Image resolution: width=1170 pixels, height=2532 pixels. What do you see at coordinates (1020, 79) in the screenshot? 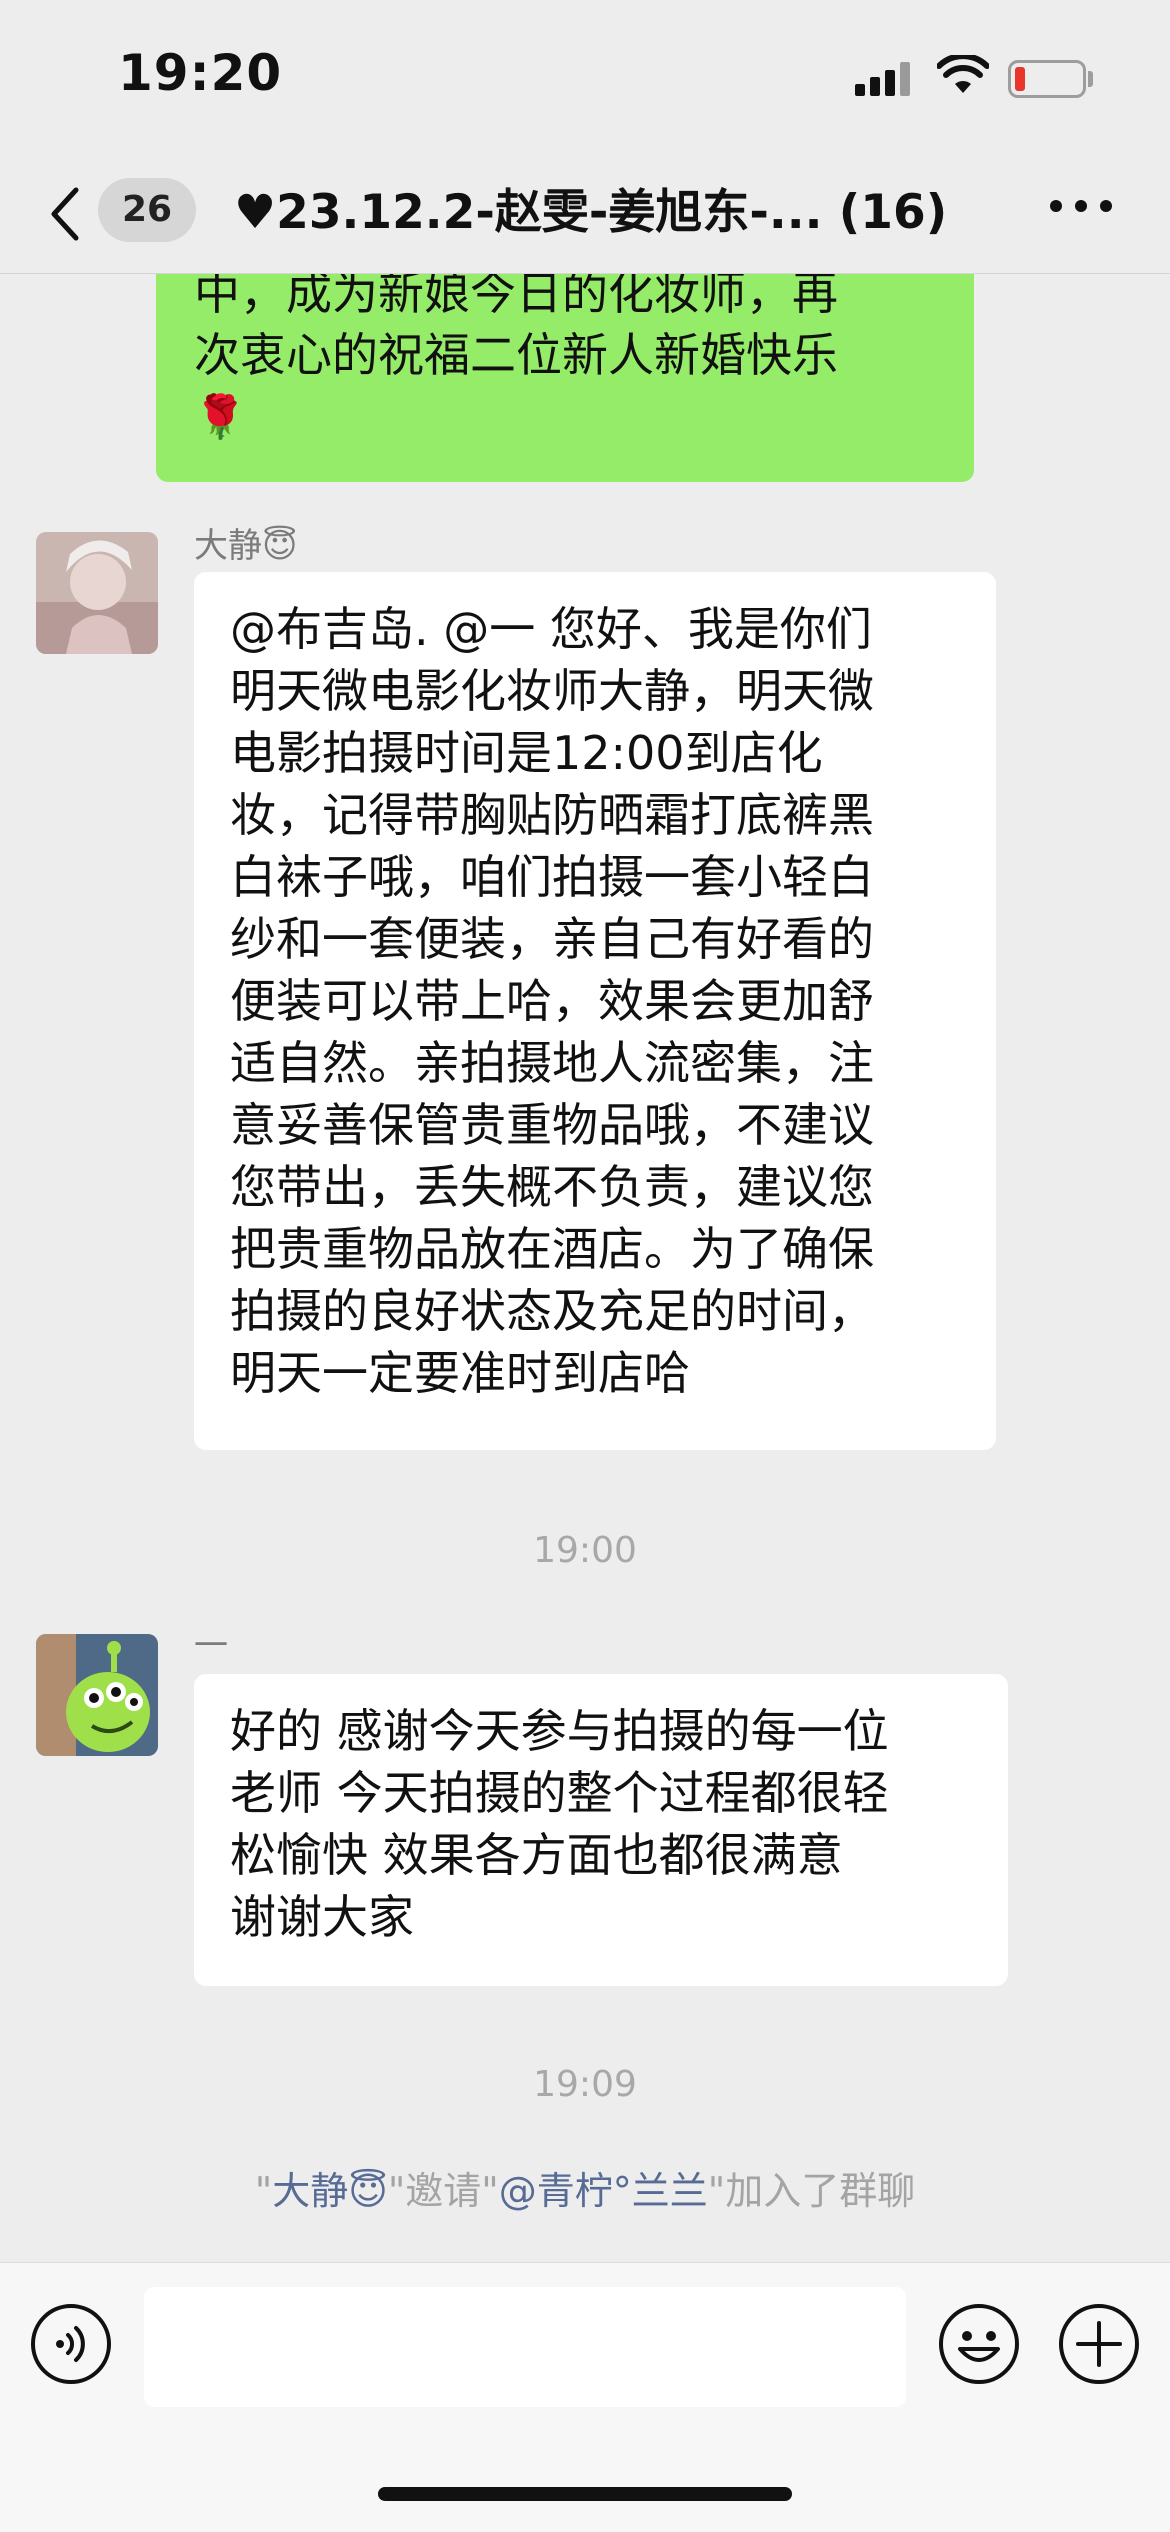
I see `battery-level` at bounding box center [1020, 79].